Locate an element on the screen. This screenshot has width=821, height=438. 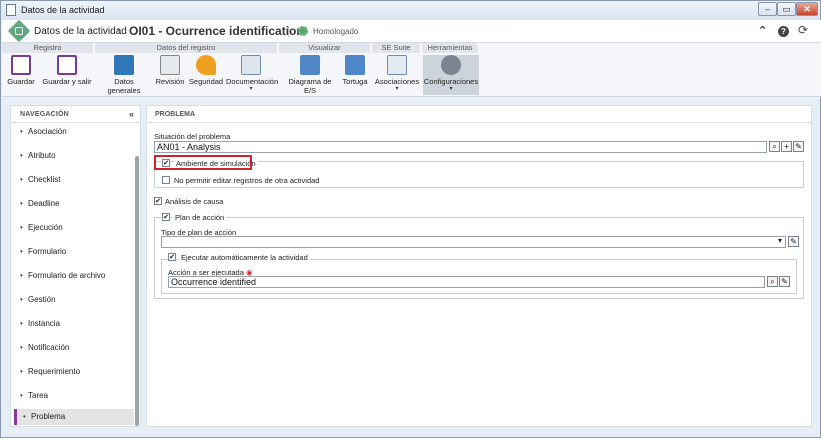
documentation-icon is located at coordinates (251, 65).